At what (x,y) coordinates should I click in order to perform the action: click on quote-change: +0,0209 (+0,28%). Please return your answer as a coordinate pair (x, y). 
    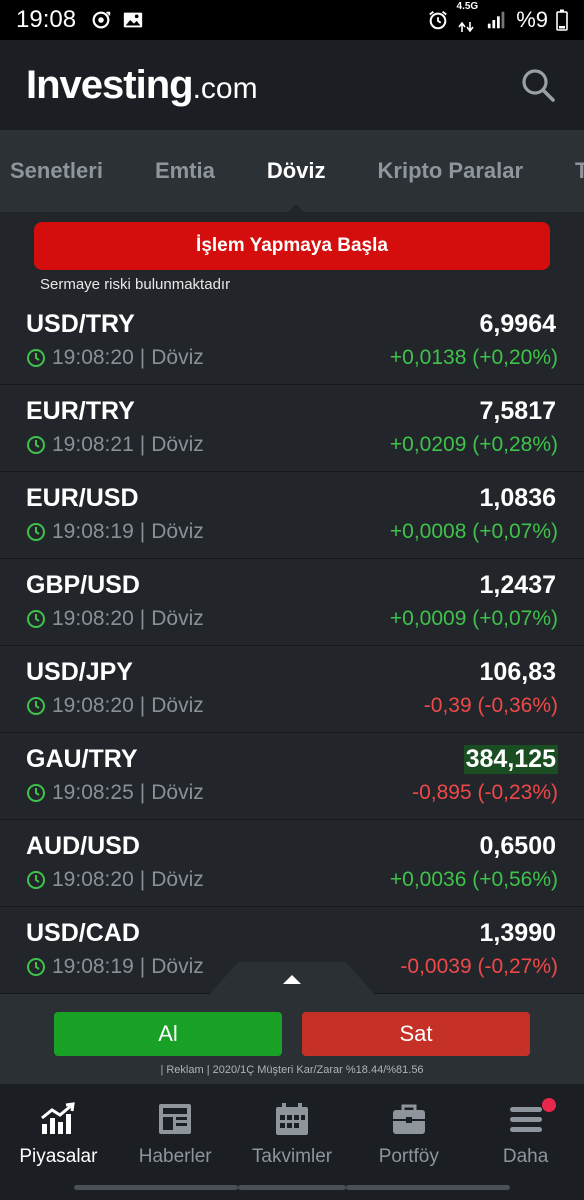
    Looking at the image, I should click on (473, 444).